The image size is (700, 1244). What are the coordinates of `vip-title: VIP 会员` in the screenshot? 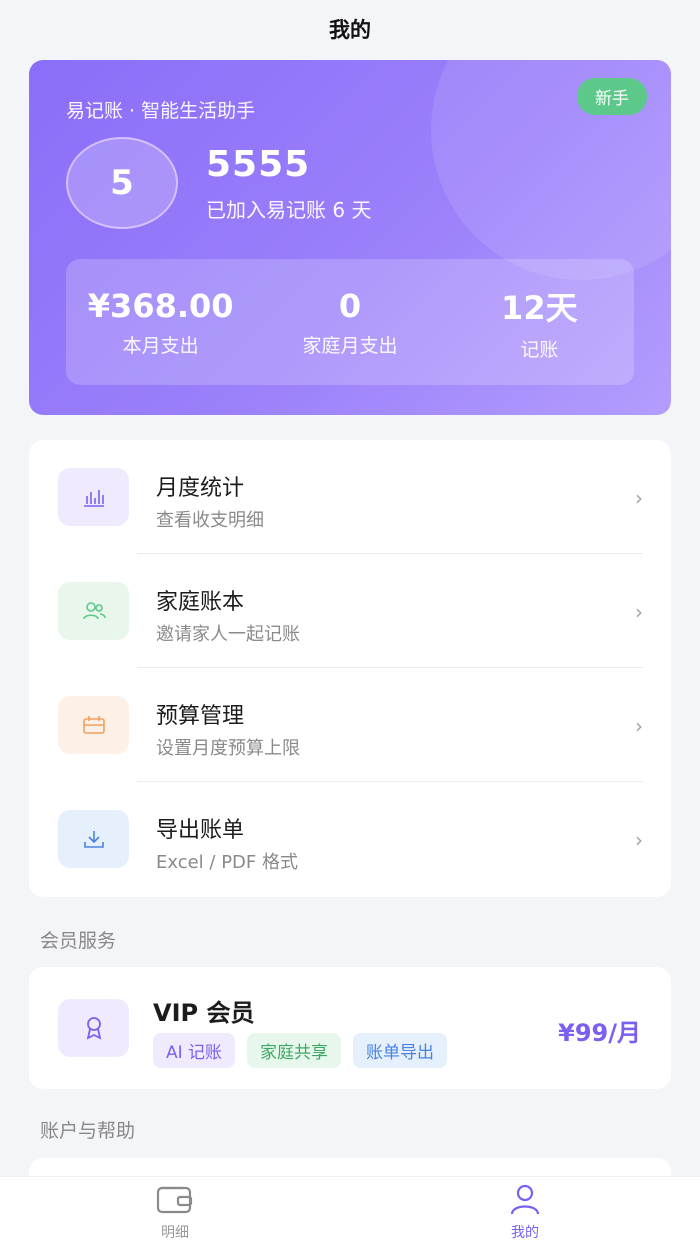 It's located at (204, 1013).